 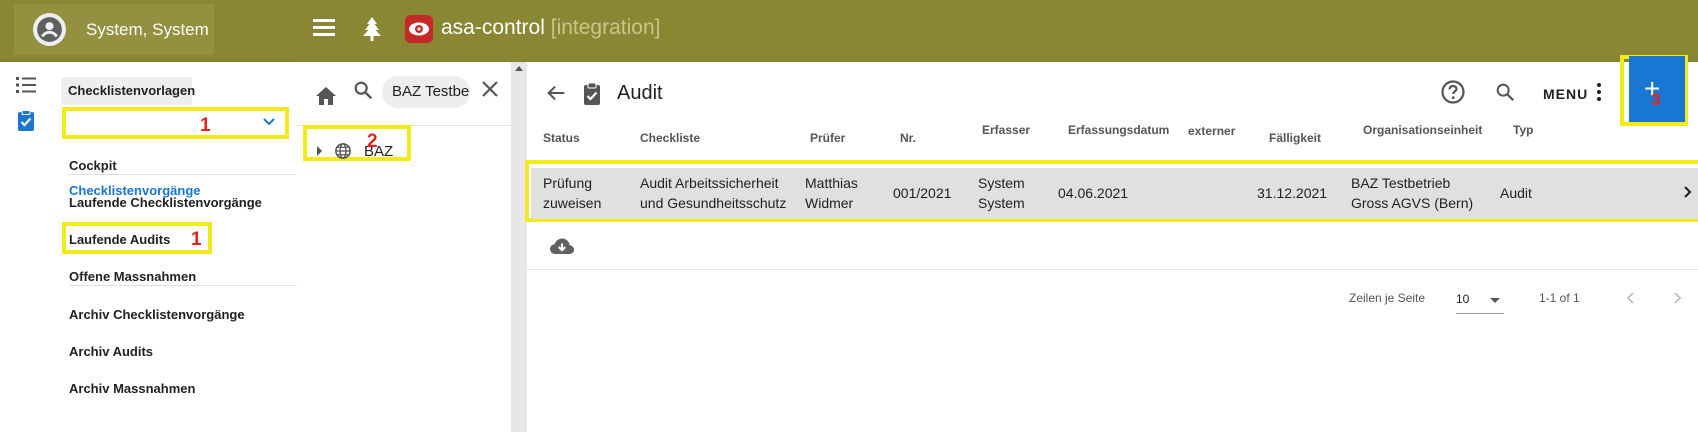 I want to click on cell-status-line-1: Prüfung, so click(x=568, y=183).